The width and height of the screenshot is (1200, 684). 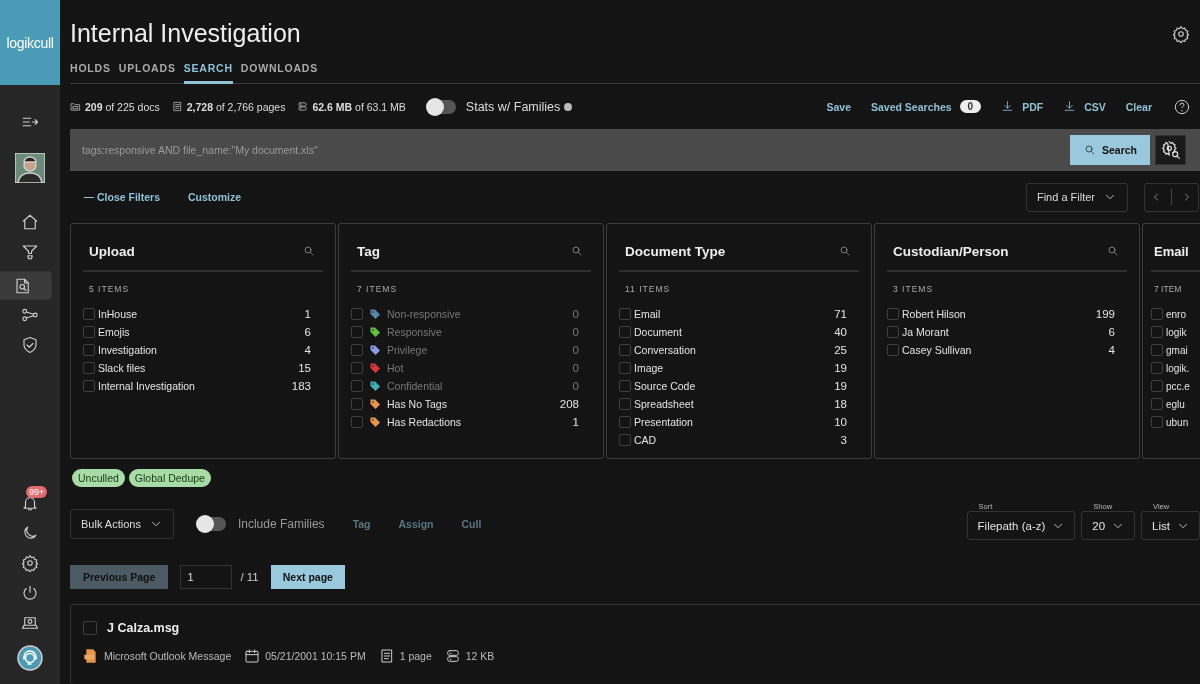 What do you see at coordinates (1183, 422) in the screenshot?
I see `filter-option: ubun` at bounding box center [1183, 422].